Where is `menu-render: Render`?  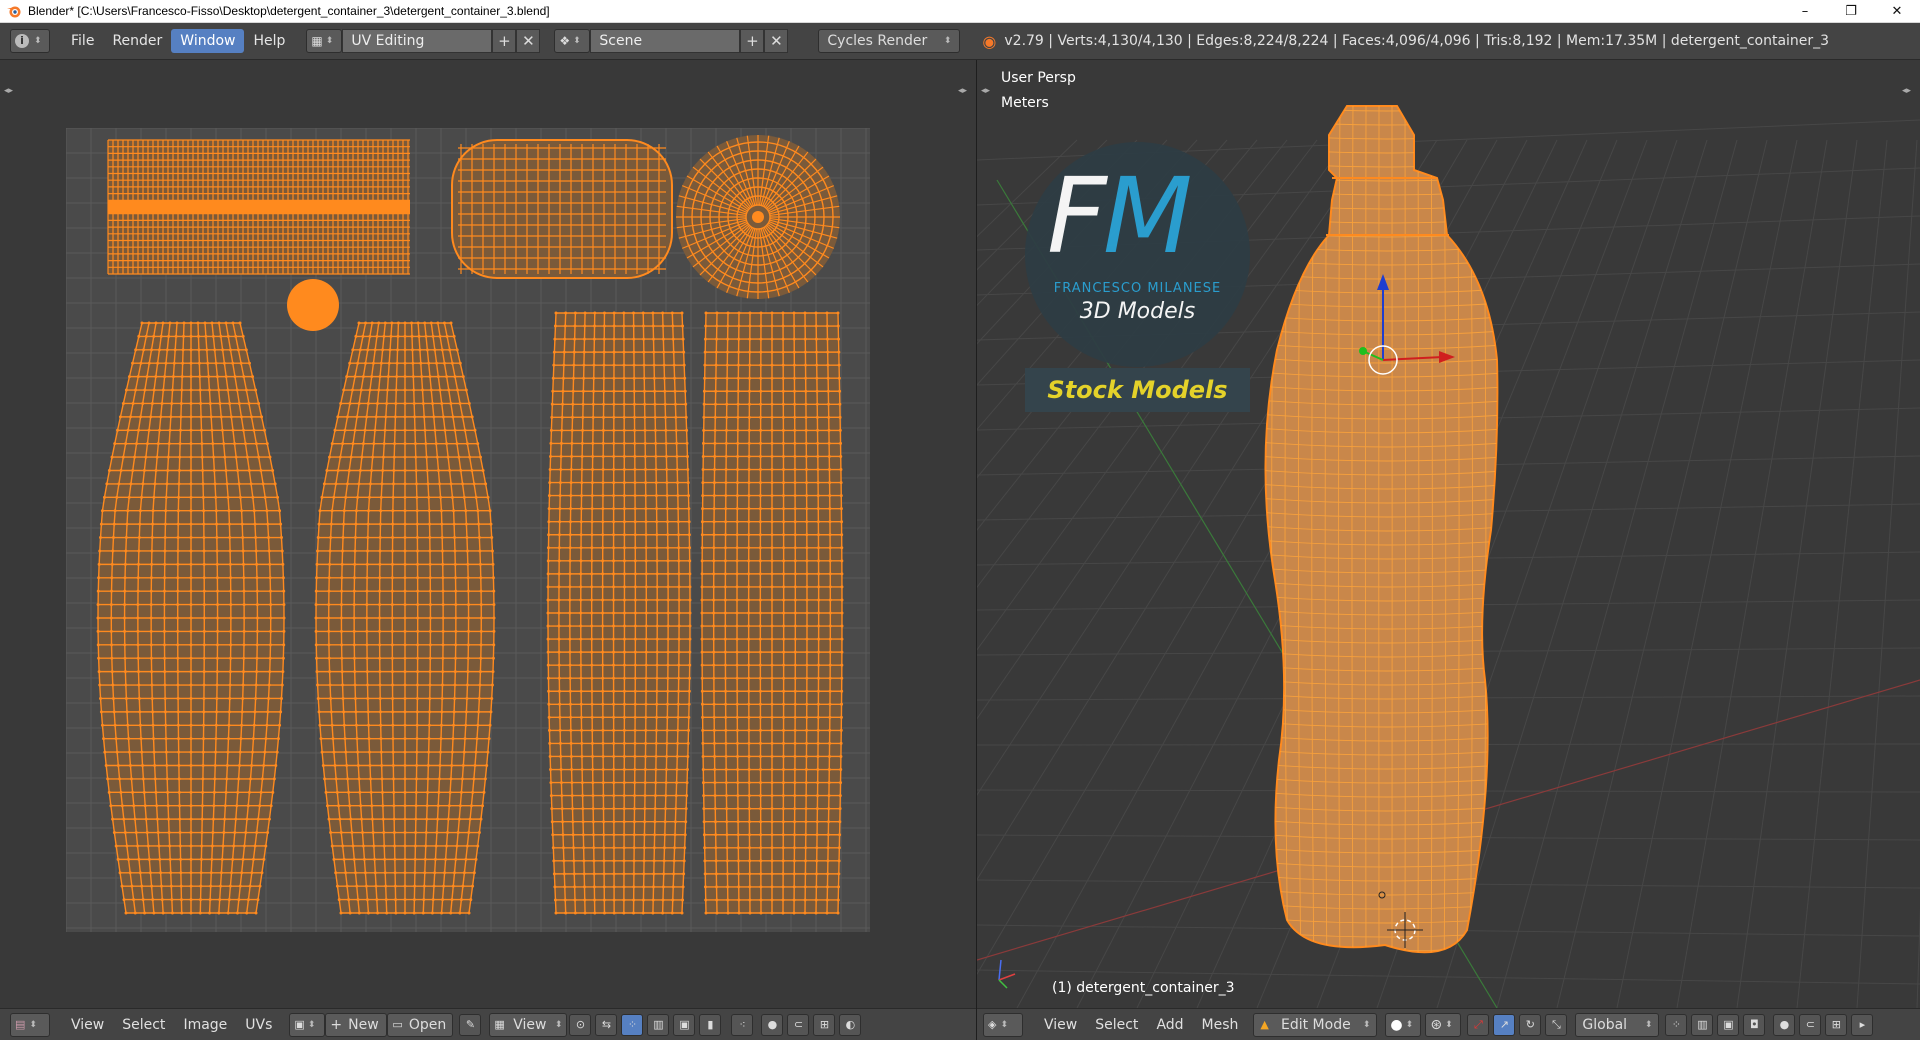
menu-render: Render is located at coordinates (137, 41).